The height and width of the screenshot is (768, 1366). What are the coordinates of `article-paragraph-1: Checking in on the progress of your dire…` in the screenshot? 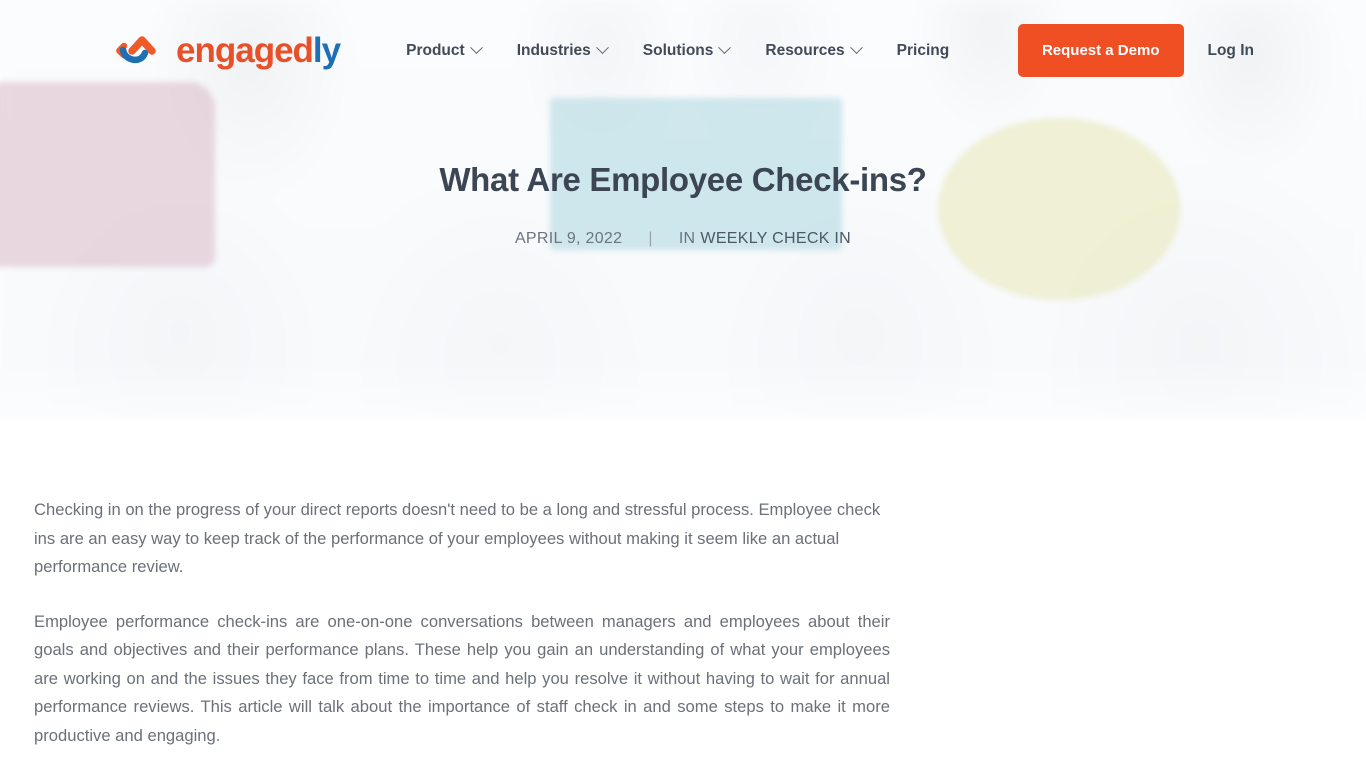 It's located at (457, 538).